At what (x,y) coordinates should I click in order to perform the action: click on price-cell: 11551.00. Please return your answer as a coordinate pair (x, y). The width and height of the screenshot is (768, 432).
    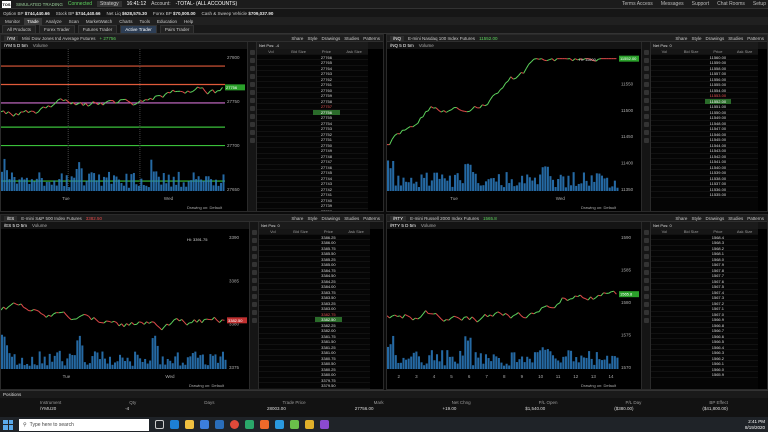
    Looking at the image, I should click on (718, 106).